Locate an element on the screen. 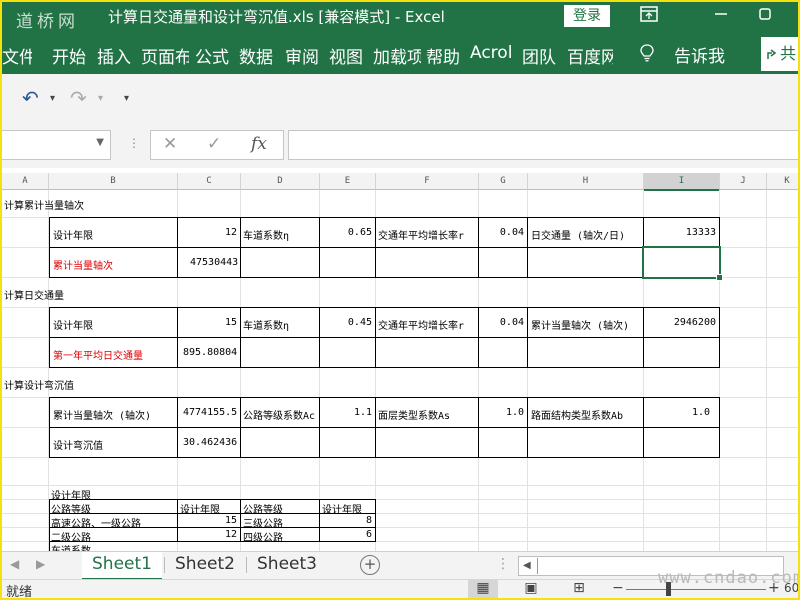 Image resolution: width=800 pixels, height=600 pixels. tab-addins: 加载项 is located at coordinates (397, 55).